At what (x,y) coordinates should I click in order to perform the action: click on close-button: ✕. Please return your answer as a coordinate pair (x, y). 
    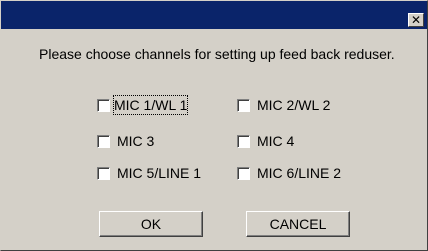
    Looking at the image, I should click on (416, 20).